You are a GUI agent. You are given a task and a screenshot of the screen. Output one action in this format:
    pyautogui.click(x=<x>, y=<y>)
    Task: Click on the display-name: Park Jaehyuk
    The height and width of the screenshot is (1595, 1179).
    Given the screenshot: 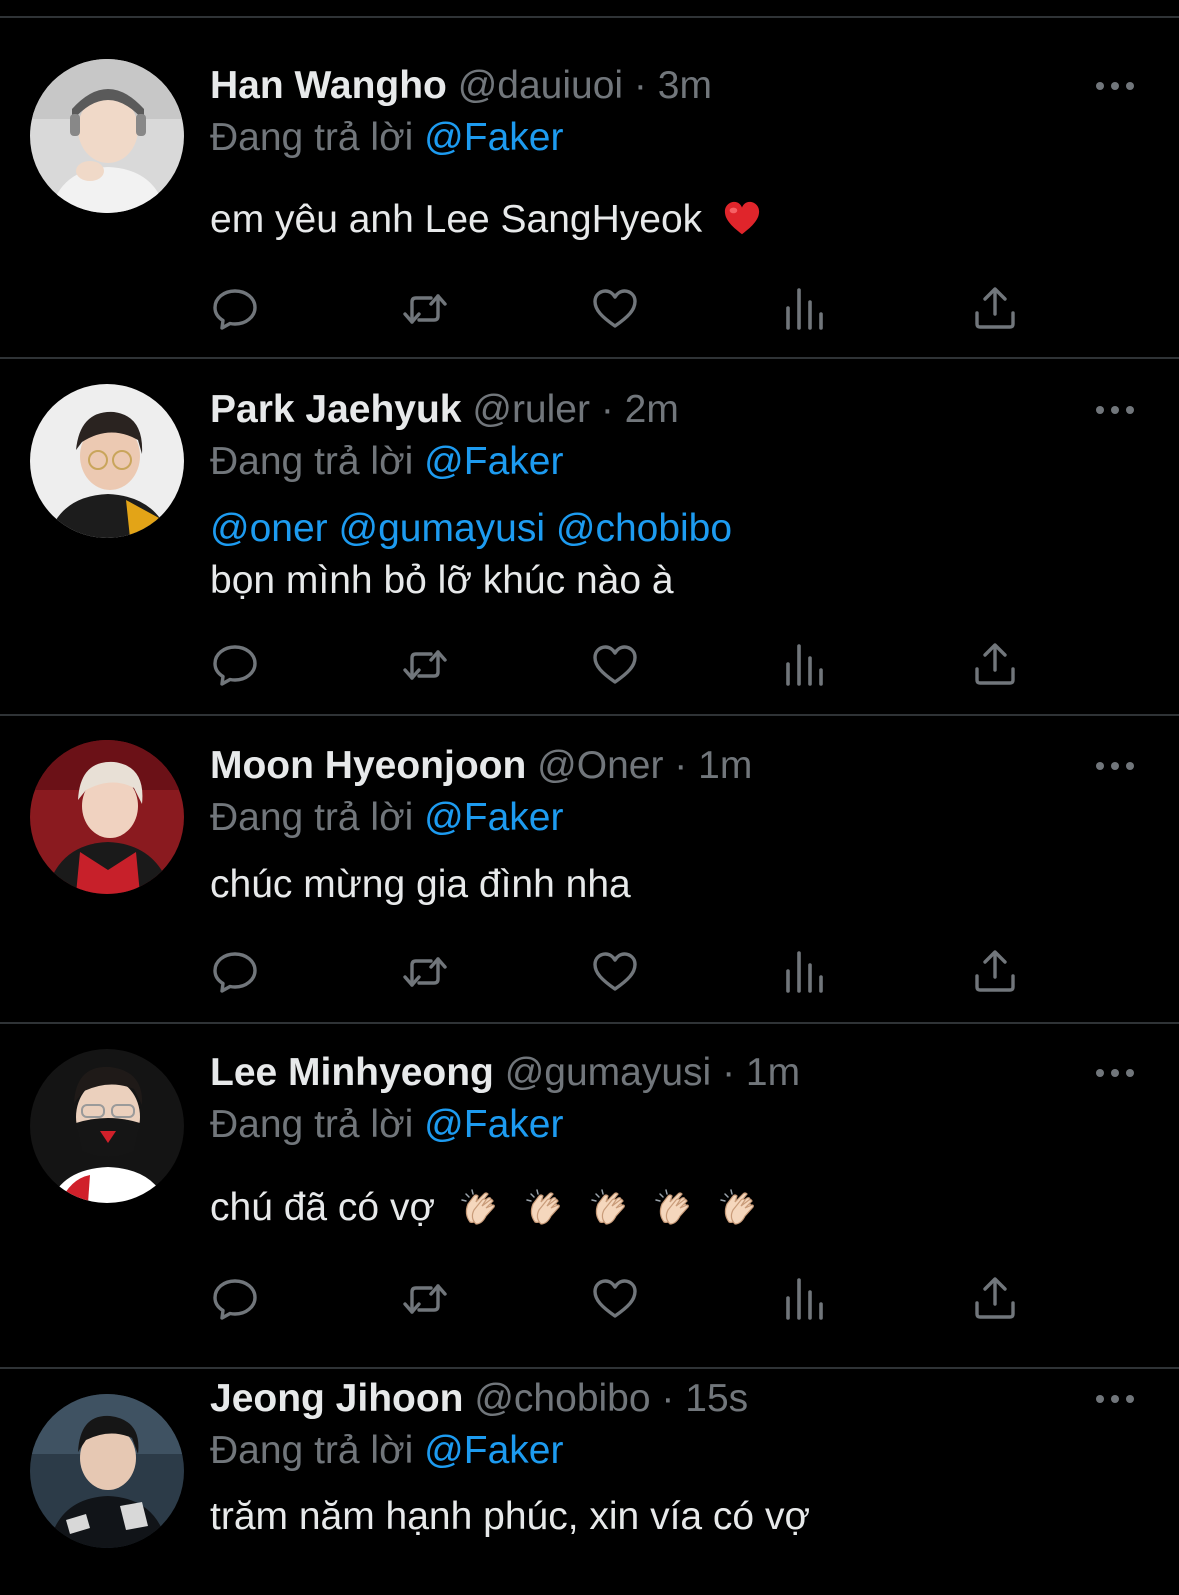 What is the action you would take?
    pyautogui.click(x=336, y=409)
    